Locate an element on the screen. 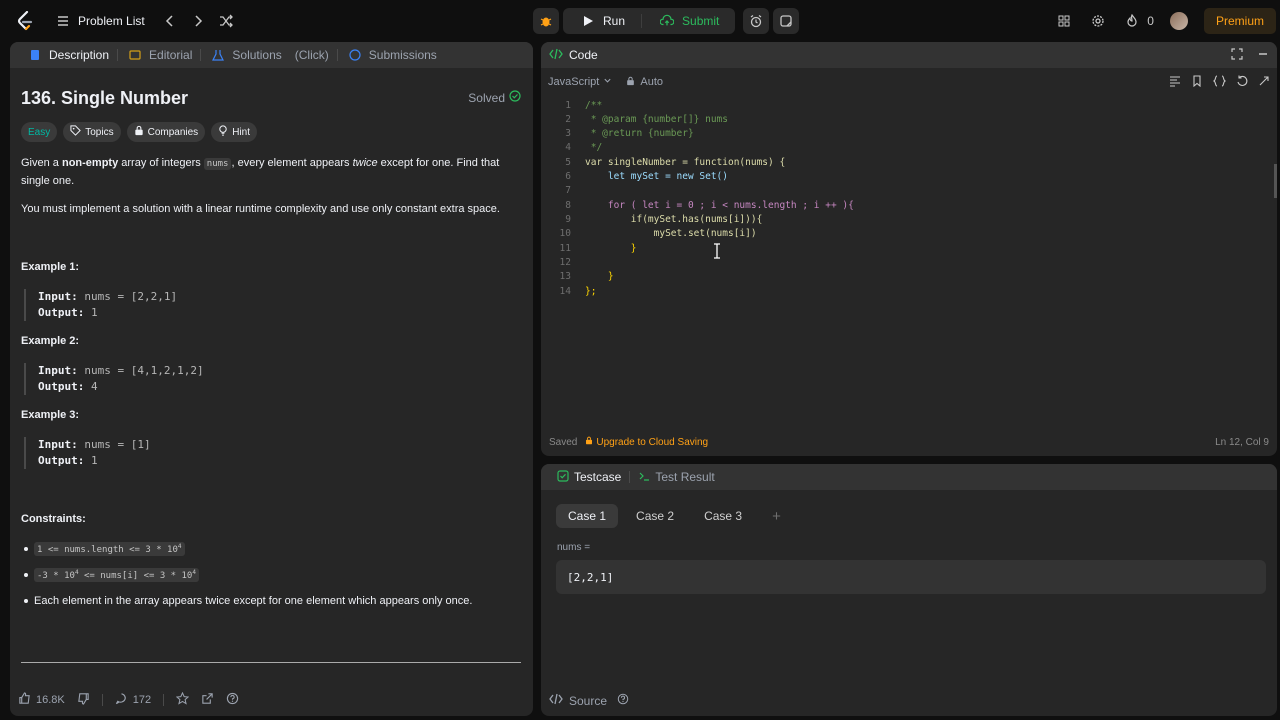 The image size is (1280, 720). streak-counter: 0 is located at coordinates (1138, 21).